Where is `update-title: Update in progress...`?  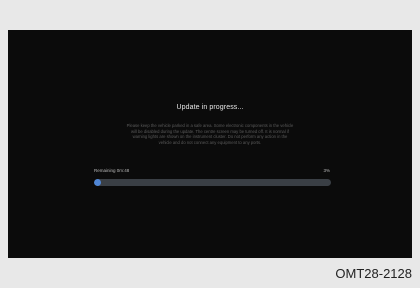 update-title: Update in progress... is located at coordinates (210, 107).